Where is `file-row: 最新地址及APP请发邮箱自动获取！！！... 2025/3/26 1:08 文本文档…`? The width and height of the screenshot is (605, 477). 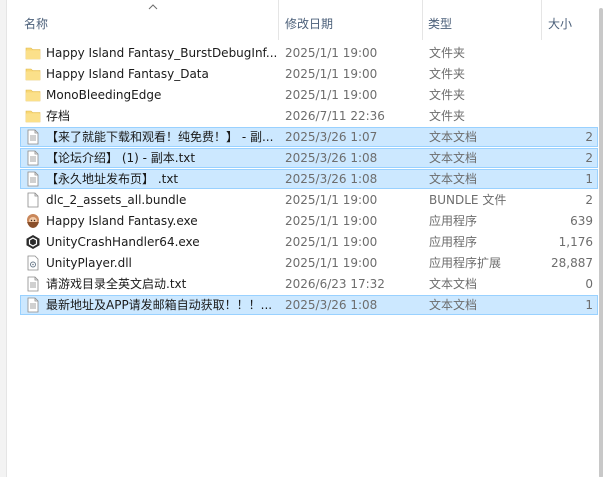 file-row: 最新地址及APP请发邮箱自动获取！！！... 2025/3/26 1:08 文本文档… is located at coordinates (309, 305).